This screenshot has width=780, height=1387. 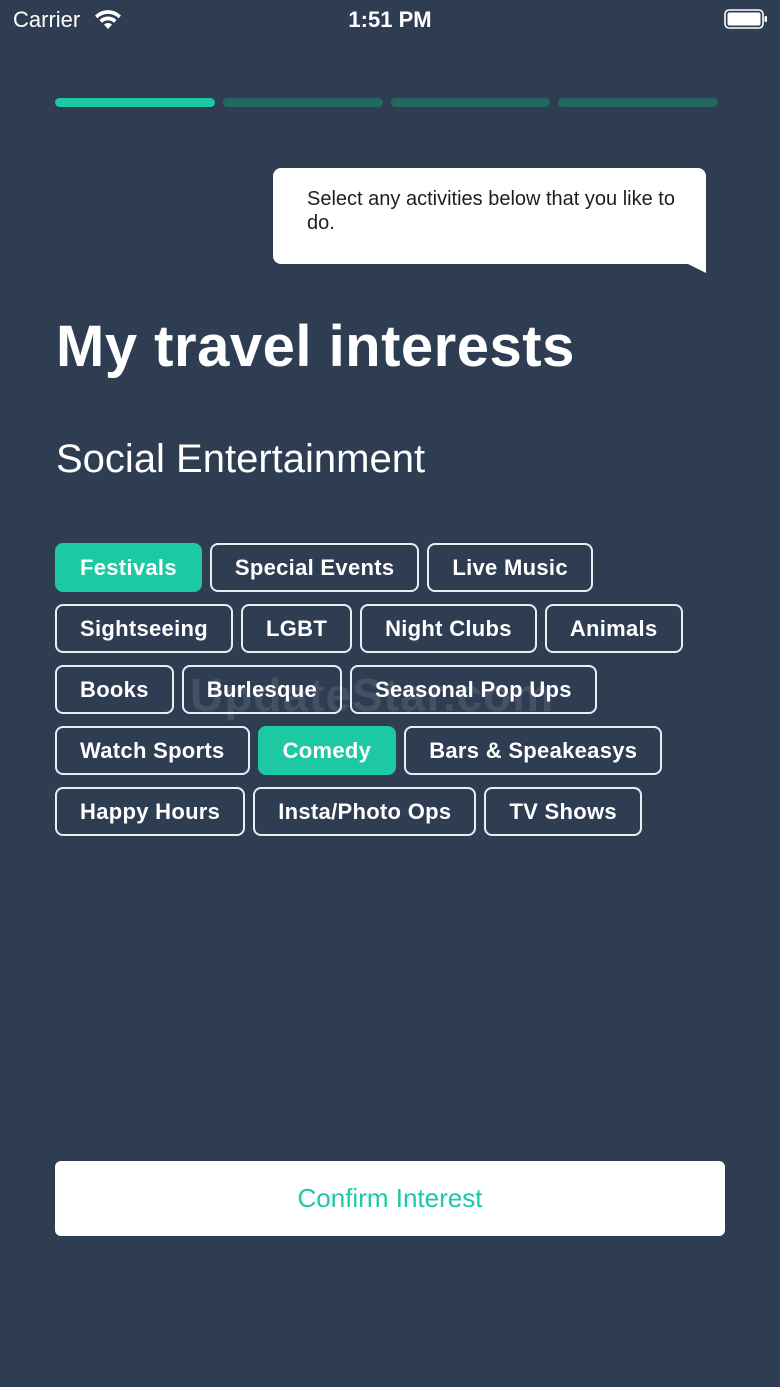 What do you see at coordinates (533, 750) in the screenshot?
I see `chip-bars-speakeasys: Bars & Speakeasys` at bounding box center [533, 750].